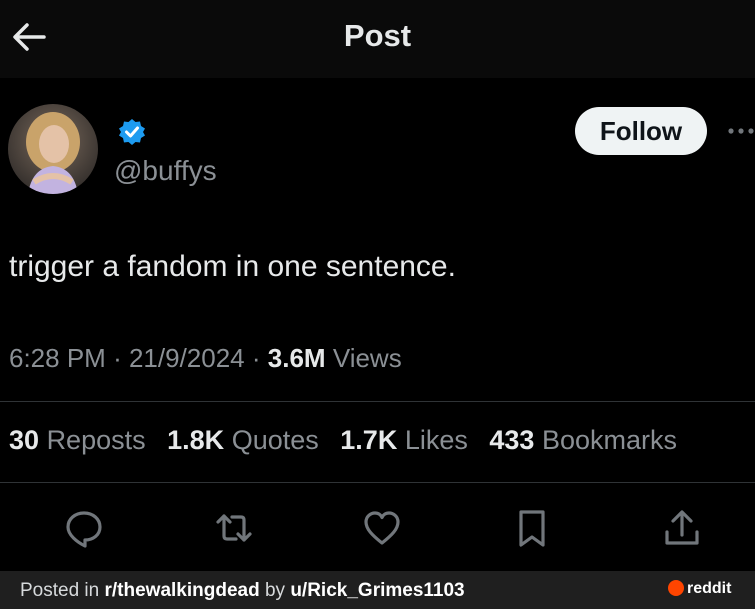 The height and width of the screenshot is (609, 755). Describe the element at coordinates (132, 132) in the screenshot. I see `verified-badge-icon` at that location.